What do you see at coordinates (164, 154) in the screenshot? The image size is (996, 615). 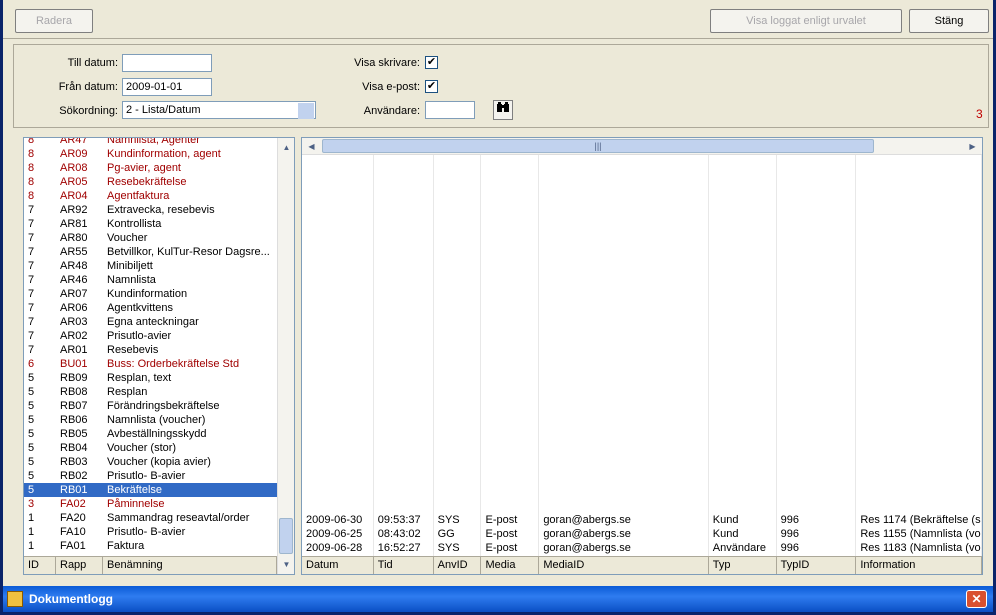 I see `list-item-name: Kundinformation, agent` at bounding box center [164, 154].